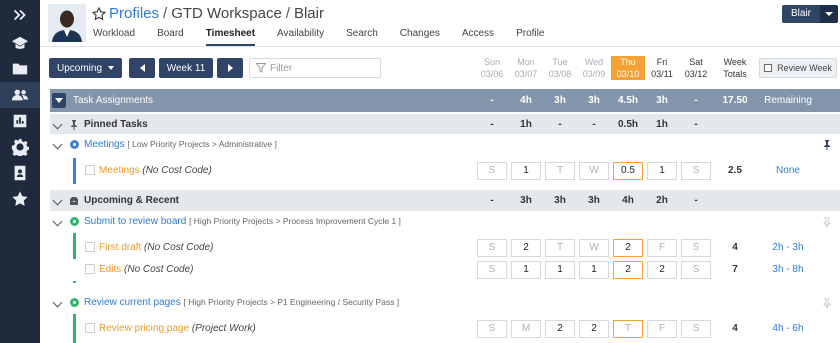 Image resolution: width=840 pixels, height=343 pixels. I want to click on day-input-mon: M, so click(526, 329).